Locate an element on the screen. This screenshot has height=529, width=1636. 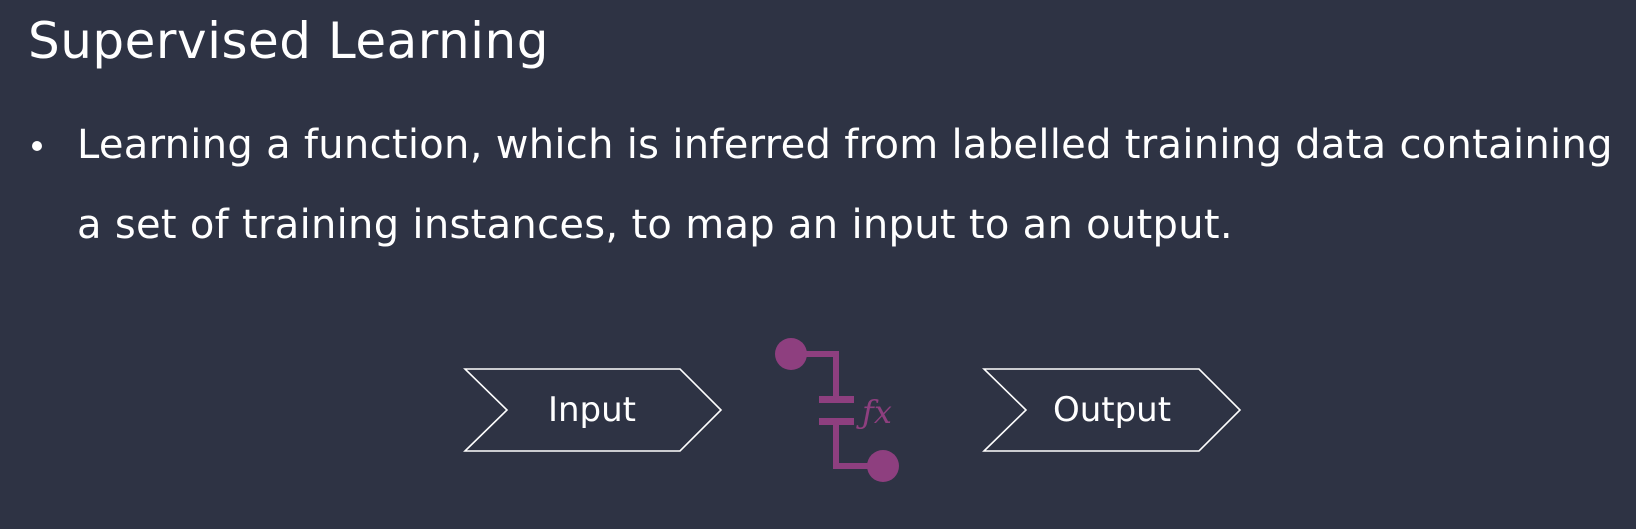
output-label: Output is located at coordinates (1112, 410).